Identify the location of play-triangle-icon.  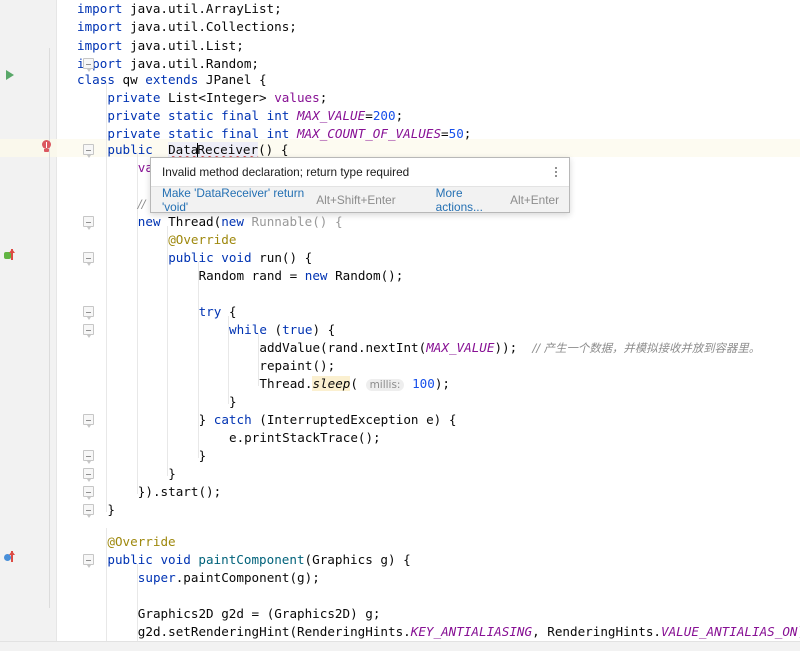
(10, 75).